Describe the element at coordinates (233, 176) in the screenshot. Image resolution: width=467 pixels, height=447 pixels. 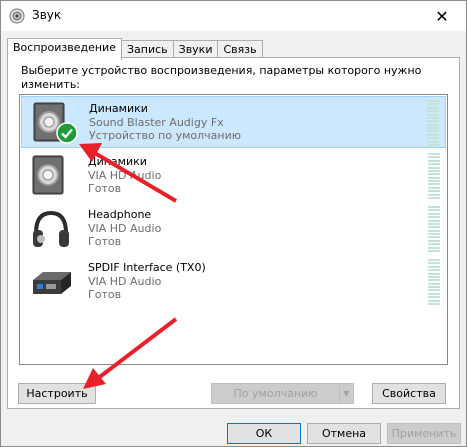
I see `device-item: Динамики VIA HD Audio Готов` at that location.